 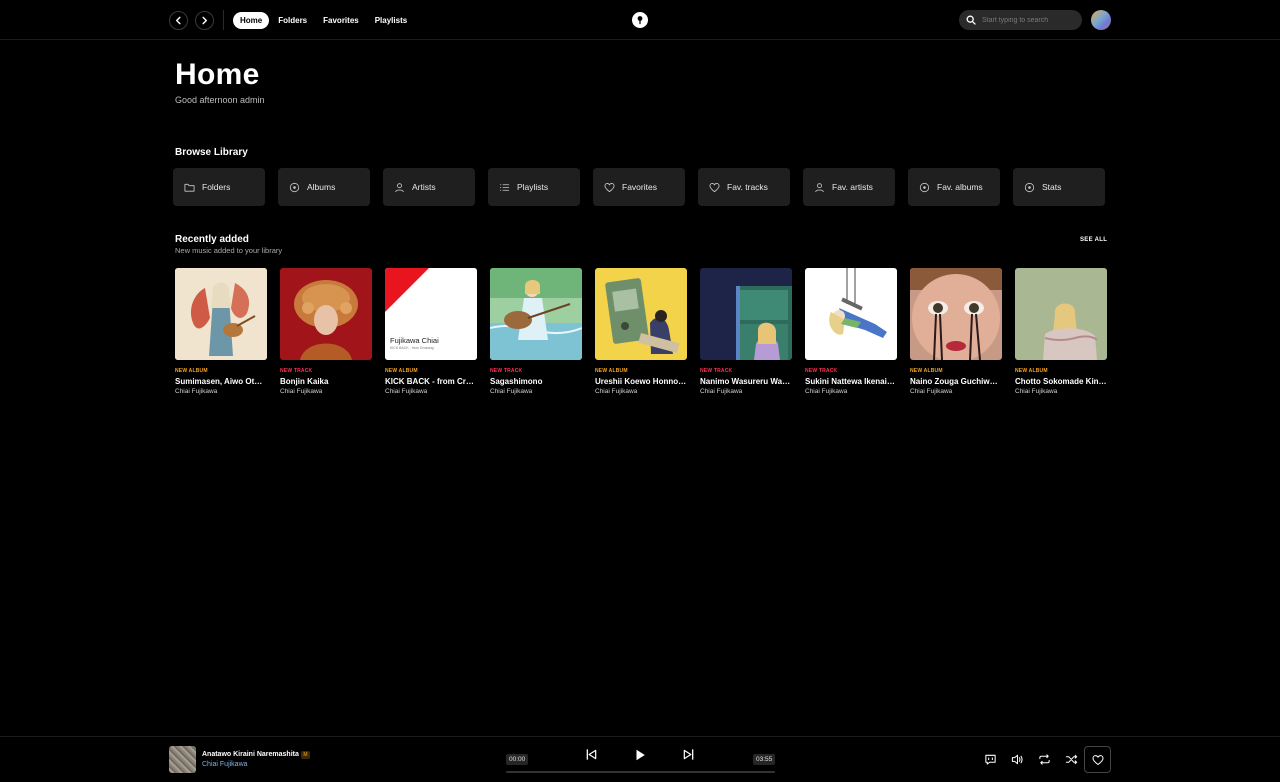 What do you see at coordinates (747, 187) in the screenshot?
I see `tile-label: Fav. tracks` at bounding box center [747, 187].